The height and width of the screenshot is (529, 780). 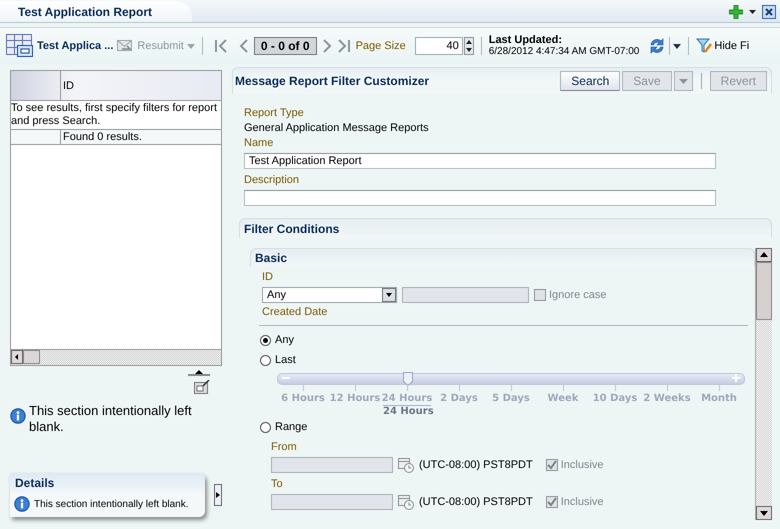 What do you see at coordinates (218, 495) in the screenshot?
I see `expand-panel-icon` at bounding box center [218, 495].